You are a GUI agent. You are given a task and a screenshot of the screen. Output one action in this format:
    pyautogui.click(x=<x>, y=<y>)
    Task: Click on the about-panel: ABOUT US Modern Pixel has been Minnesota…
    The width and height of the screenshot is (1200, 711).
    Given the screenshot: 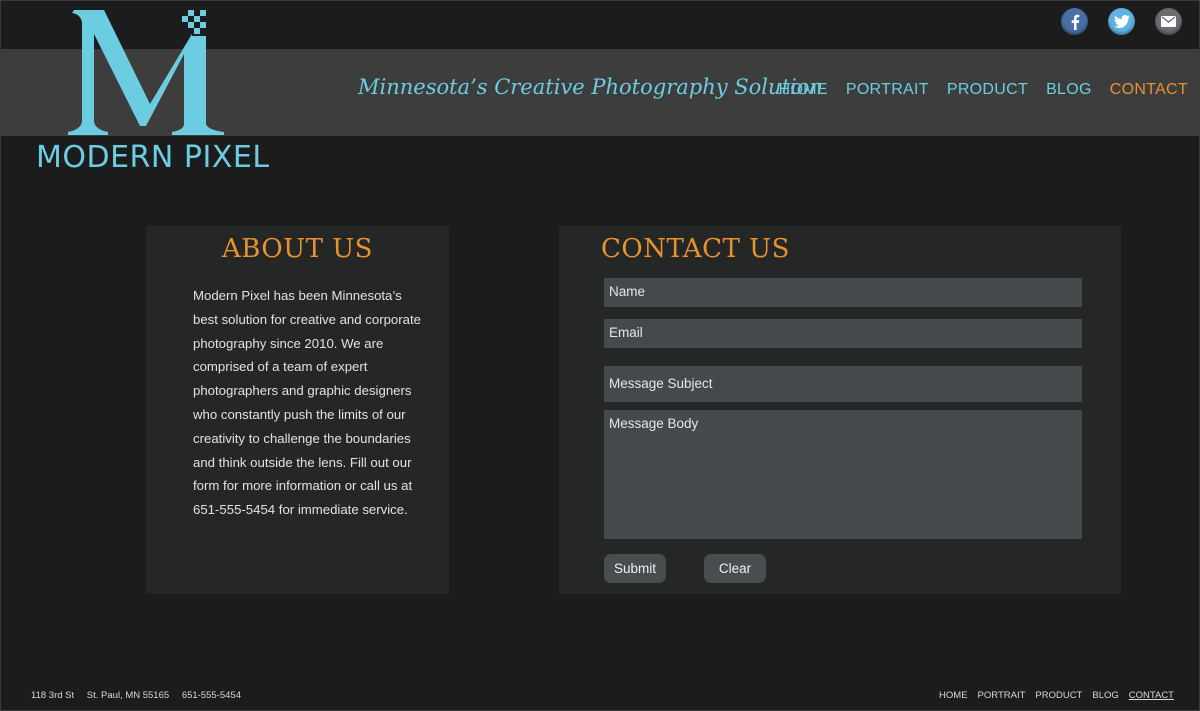 What is the action you would take?
    pyautogui.click(x=297, y=410)
    